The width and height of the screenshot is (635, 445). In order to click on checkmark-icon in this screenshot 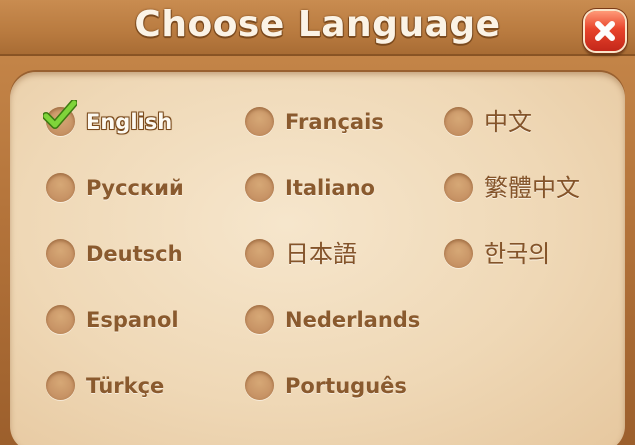, I will do `click(60, 114)`.